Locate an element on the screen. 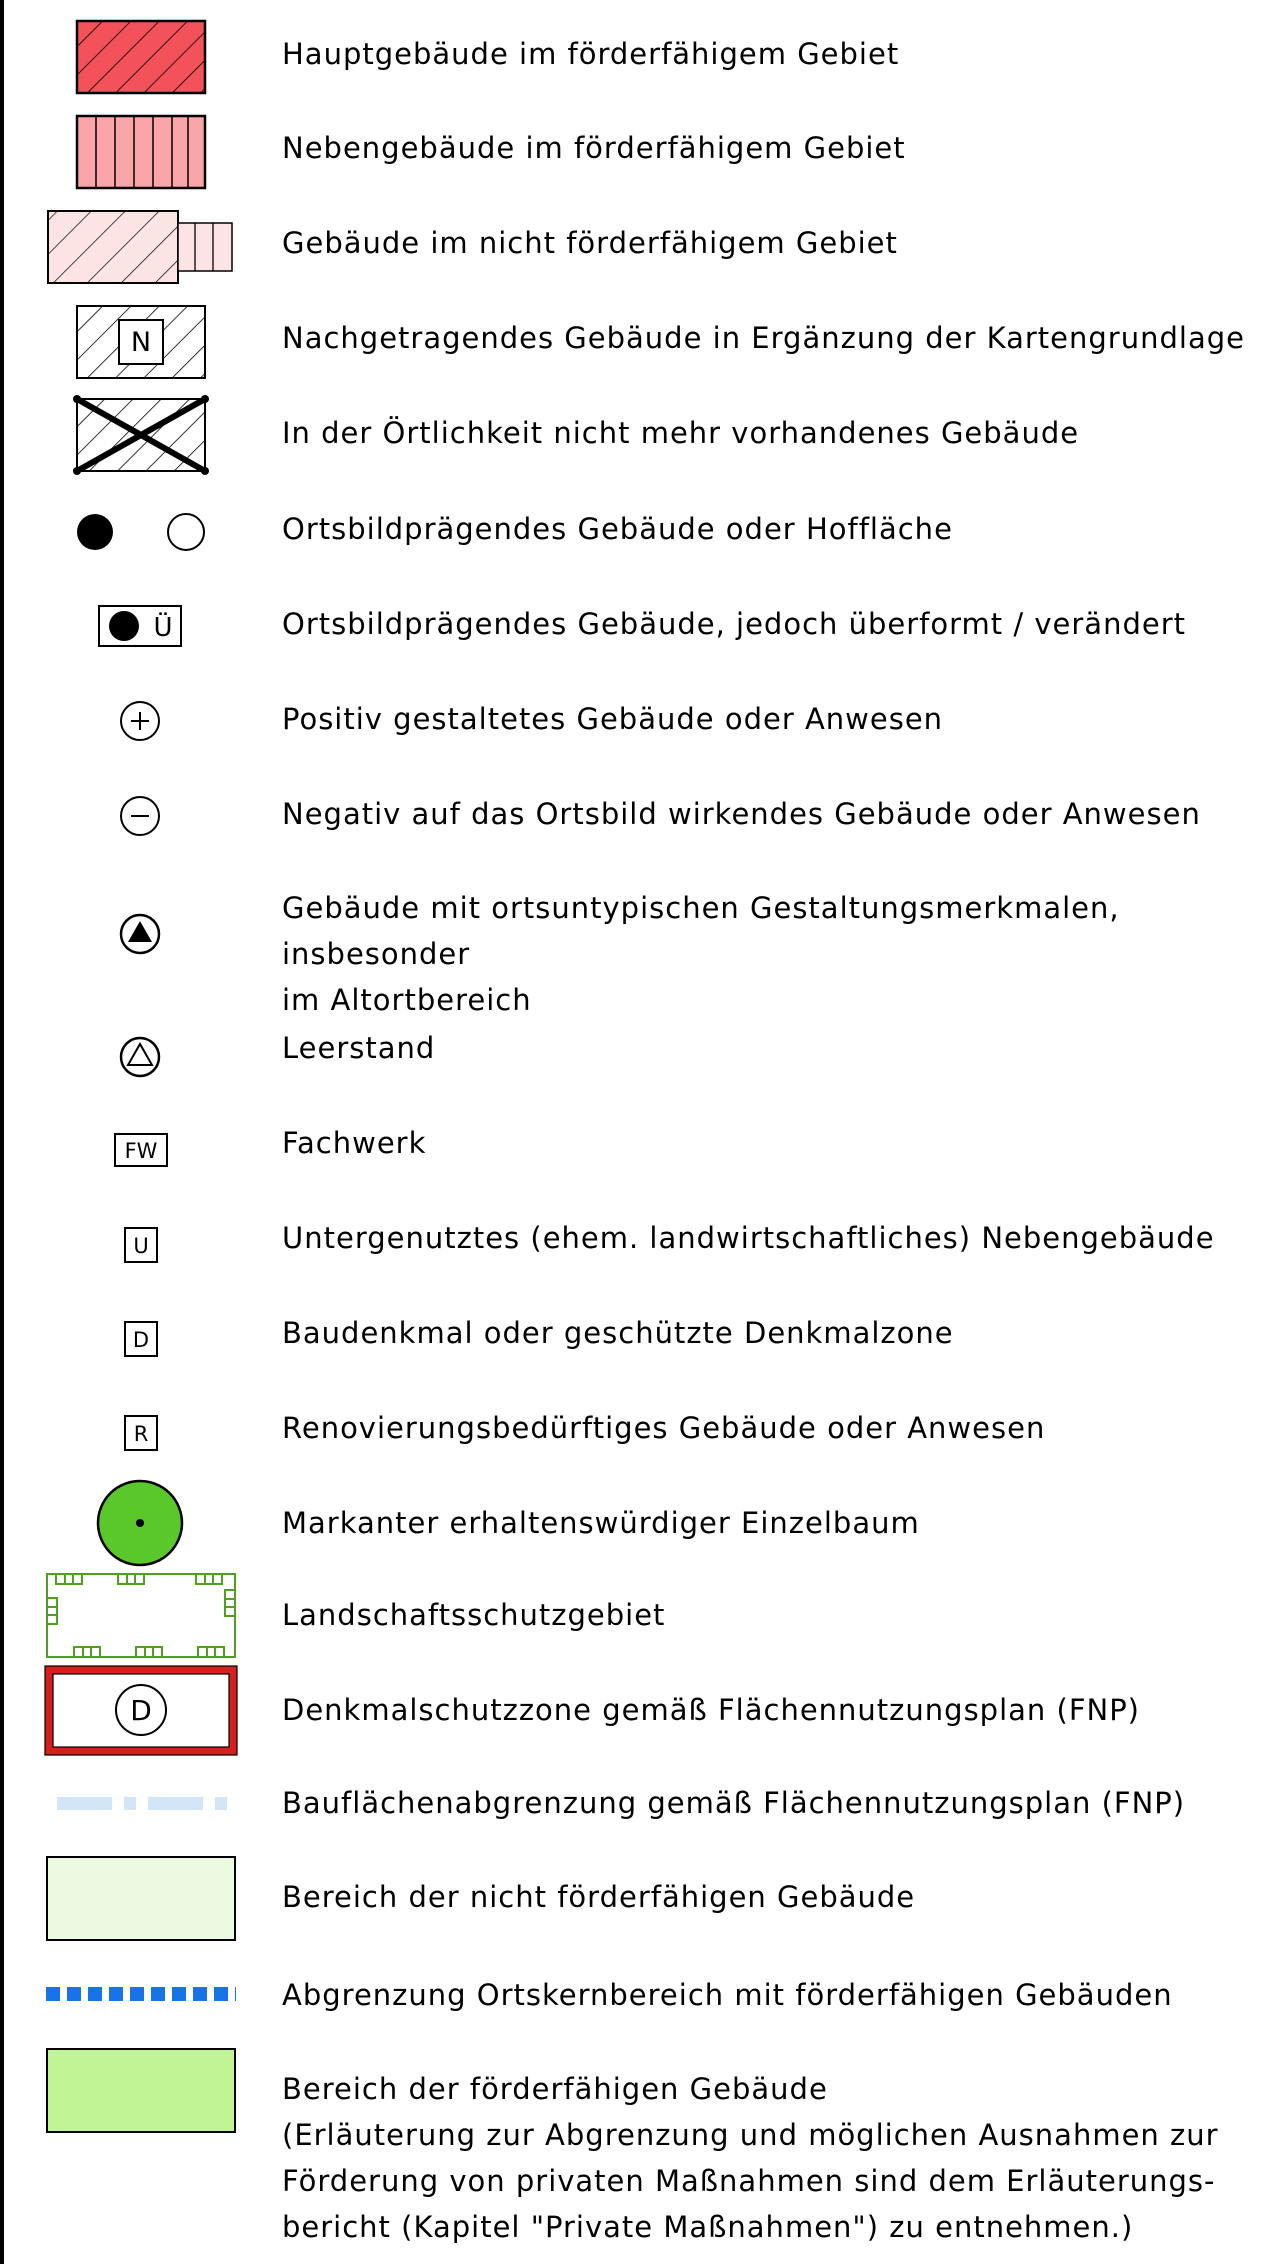 The image size is (1263, 2264). denkmalschutzzone-symbol-text: D is located at coordinates (141, 1710).